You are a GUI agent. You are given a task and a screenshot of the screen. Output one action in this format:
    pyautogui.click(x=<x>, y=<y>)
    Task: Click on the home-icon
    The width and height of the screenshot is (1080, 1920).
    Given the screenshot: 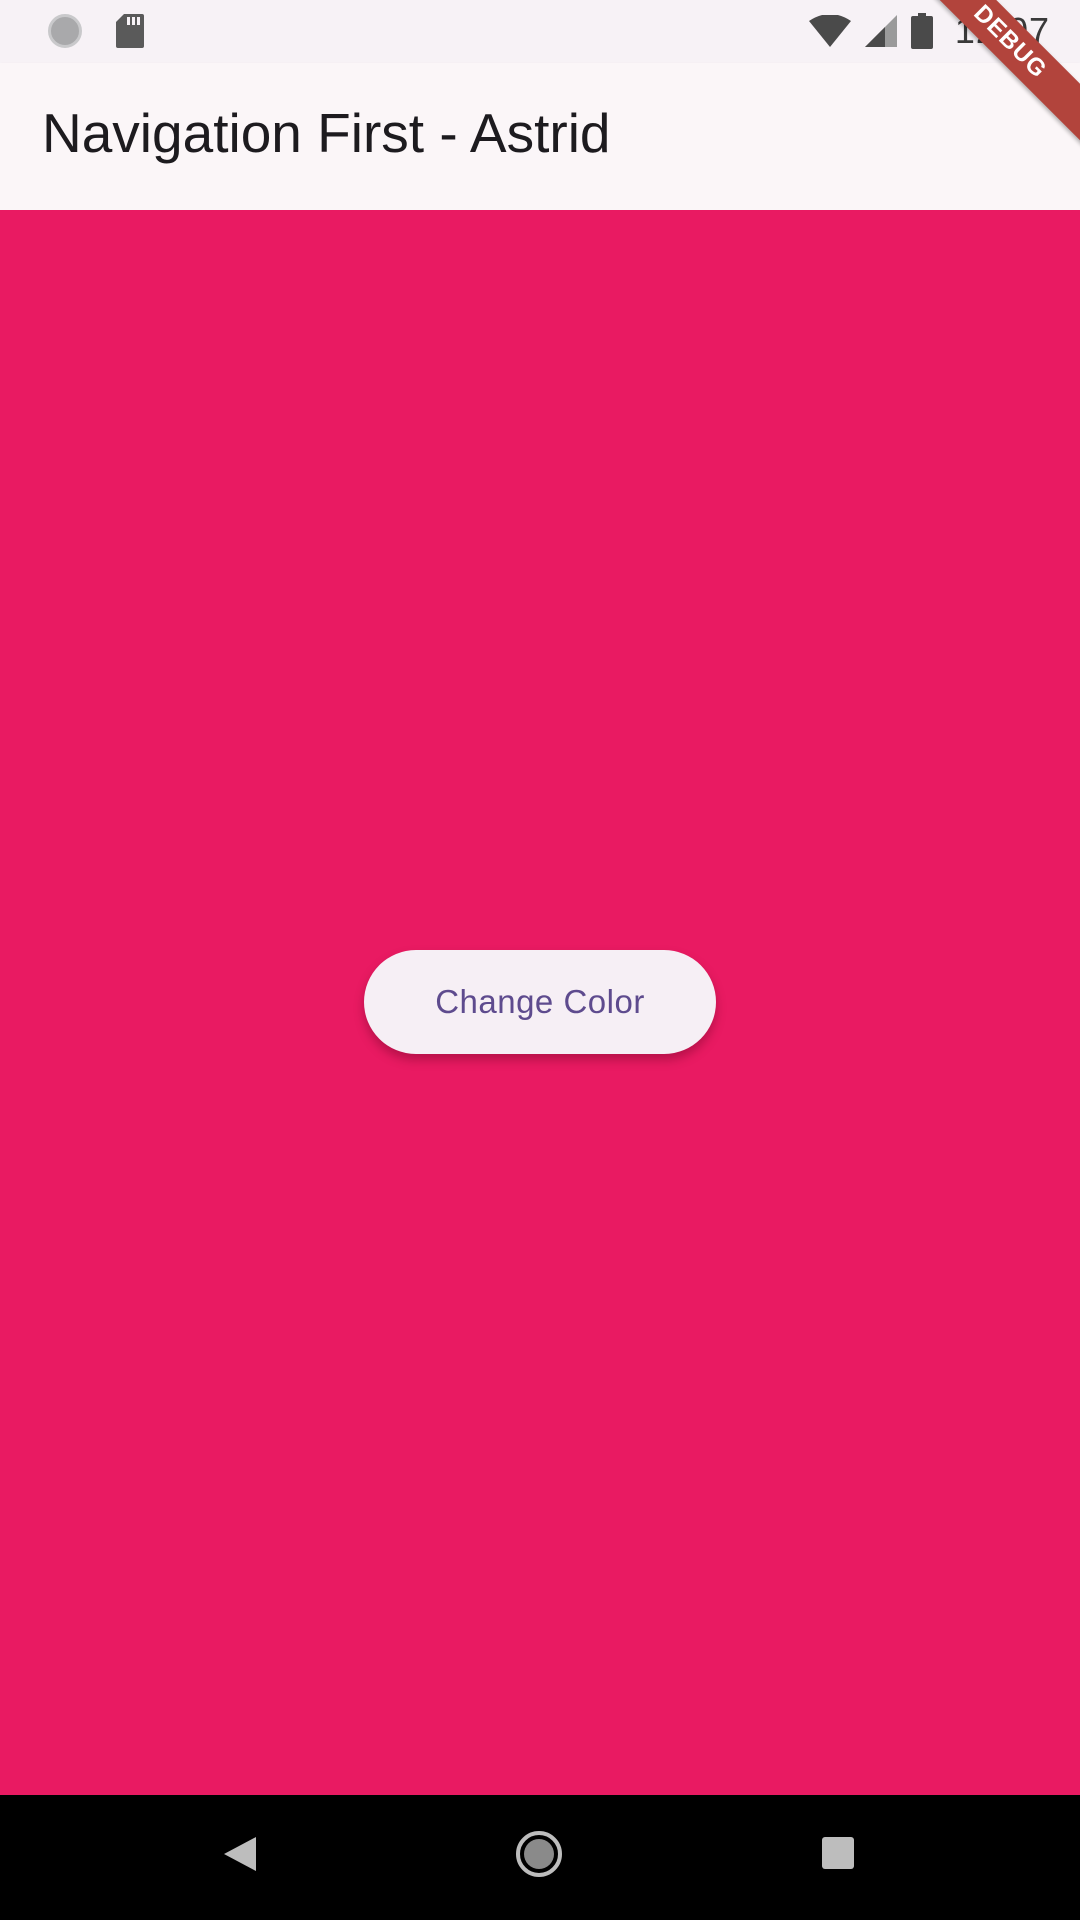 What is the action you would take?
    pyautogui.click(x=539, y=1854)
    